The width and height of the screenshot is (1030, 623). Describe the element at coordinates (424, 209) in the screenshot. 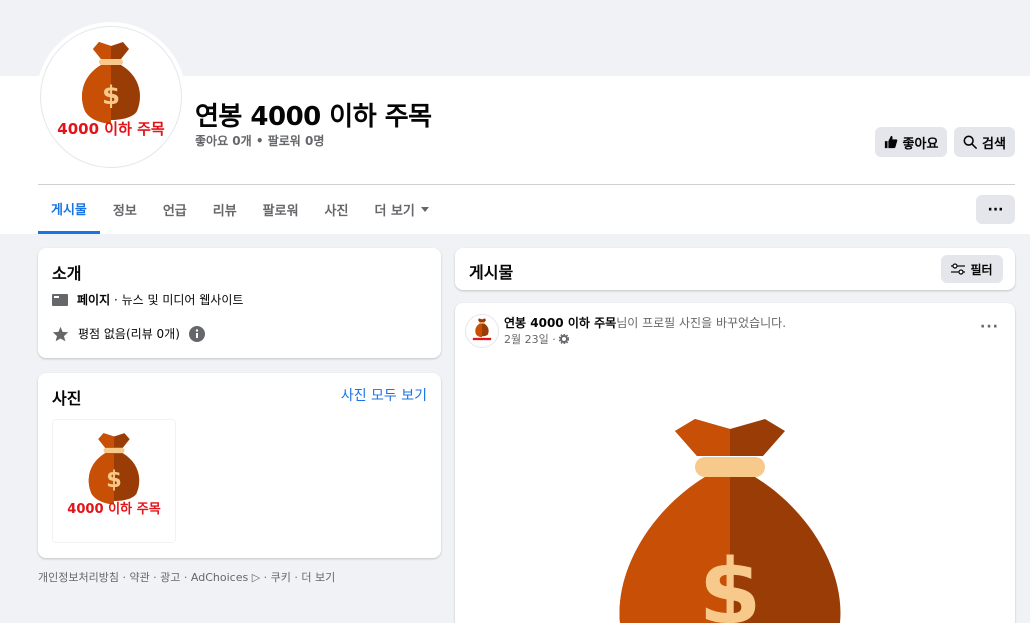

I see `caret-down-icon` at that location.